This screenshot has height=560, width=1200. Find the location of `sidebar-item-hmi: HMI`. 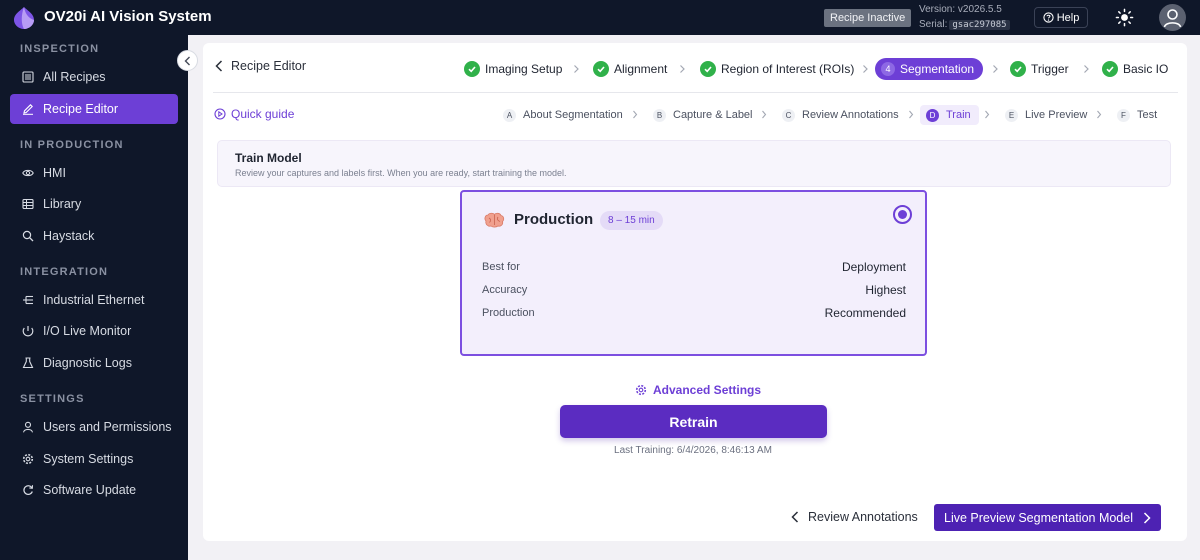

sidebar-item-hmi: HMI is located at coordinates (94, 173).